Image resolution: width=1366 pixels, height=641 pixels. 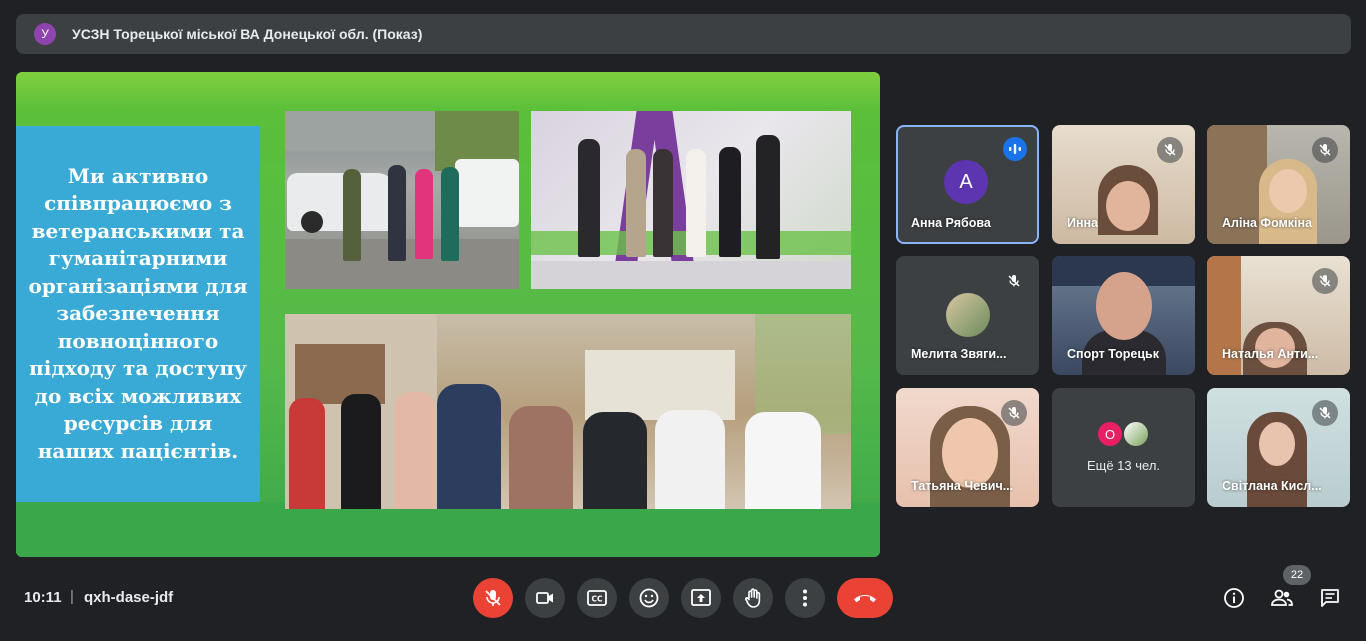 What do you see at coordinates (402, 200) in the screenshot?
I see `slide-photo-outdoor-group` at bounding box center [402, 200].